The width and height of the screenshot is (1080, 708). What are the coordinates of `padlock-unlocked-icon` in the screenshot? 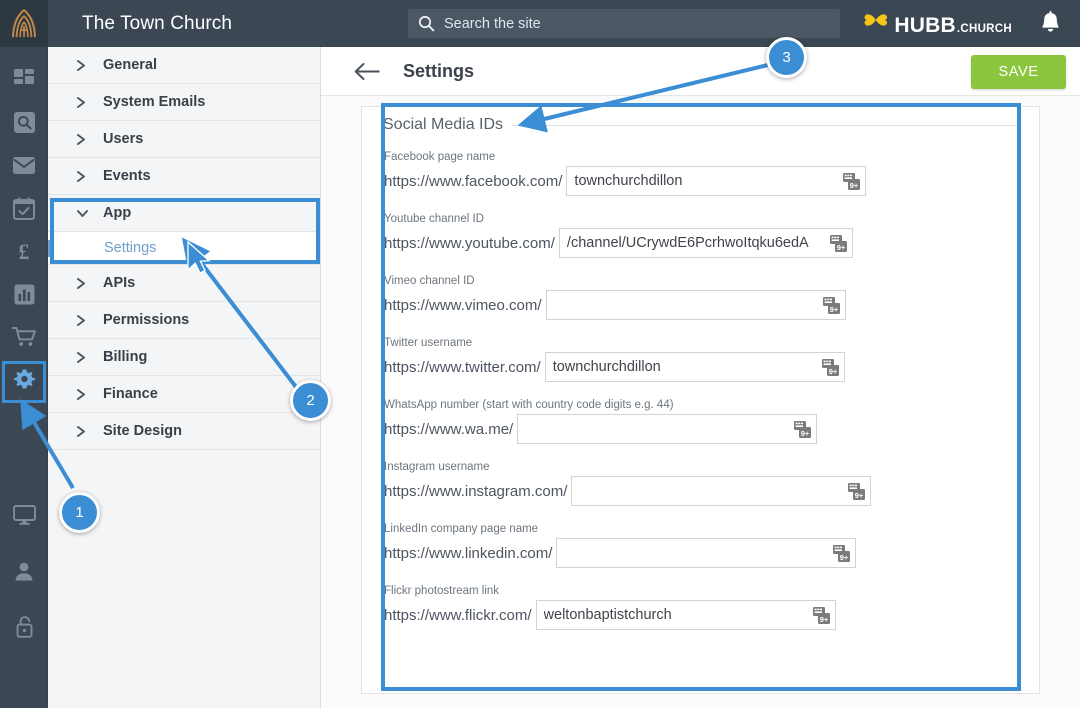 It's located at (24, 629).